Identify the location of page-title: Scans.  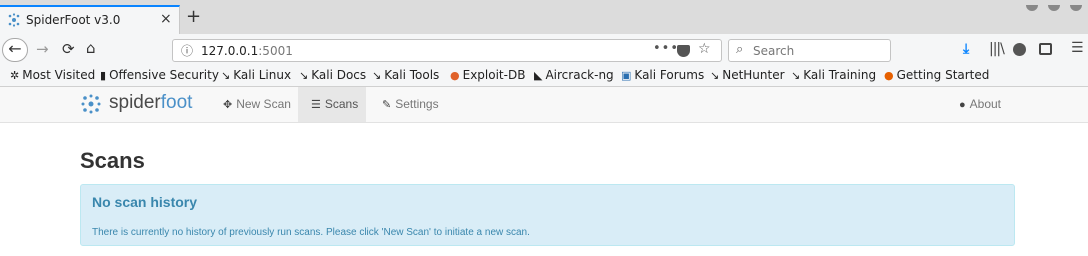
(112, 160).